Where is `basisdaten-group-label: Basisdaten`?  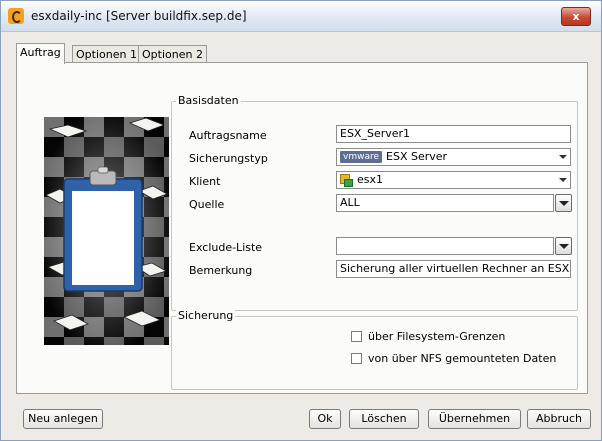
basisdaten-group-label: Basisdaten is located at coordinates (208, 100).